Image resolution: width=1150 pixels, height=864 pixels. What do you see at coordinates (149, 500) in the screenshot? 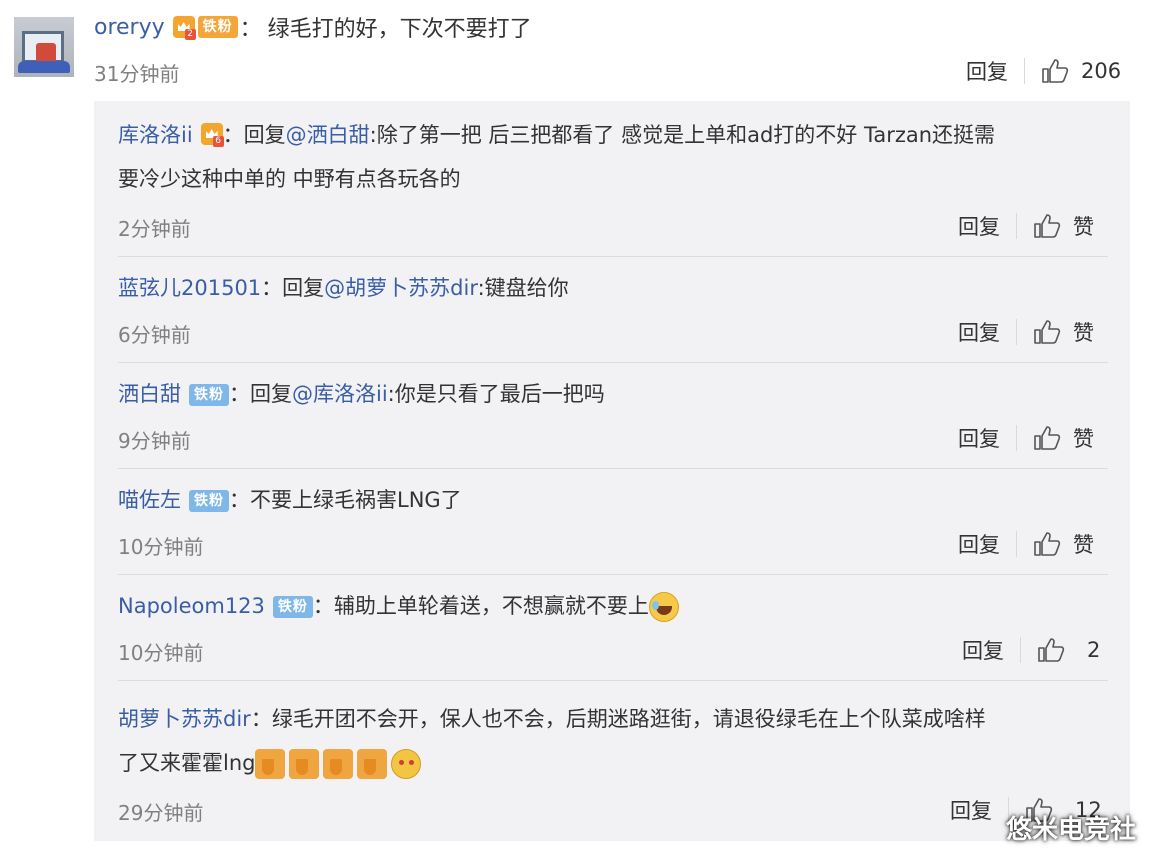
I see `username-link: 喵佐左` at bounding box center [149, 500].